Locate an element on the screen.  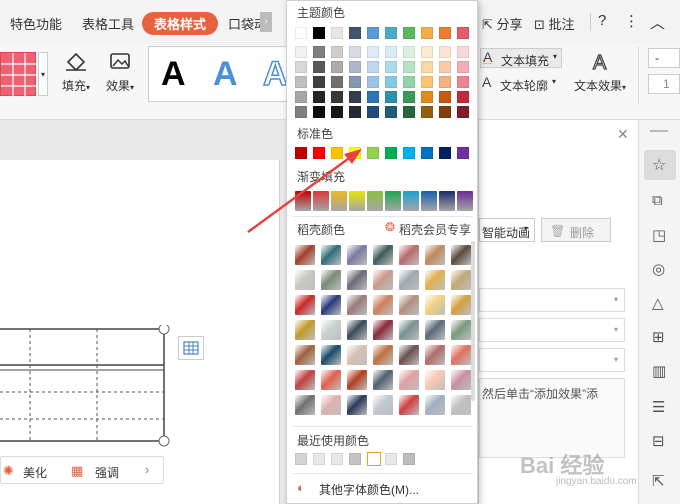
copy-icon: ⧉ is located at coordinates (657, 200).